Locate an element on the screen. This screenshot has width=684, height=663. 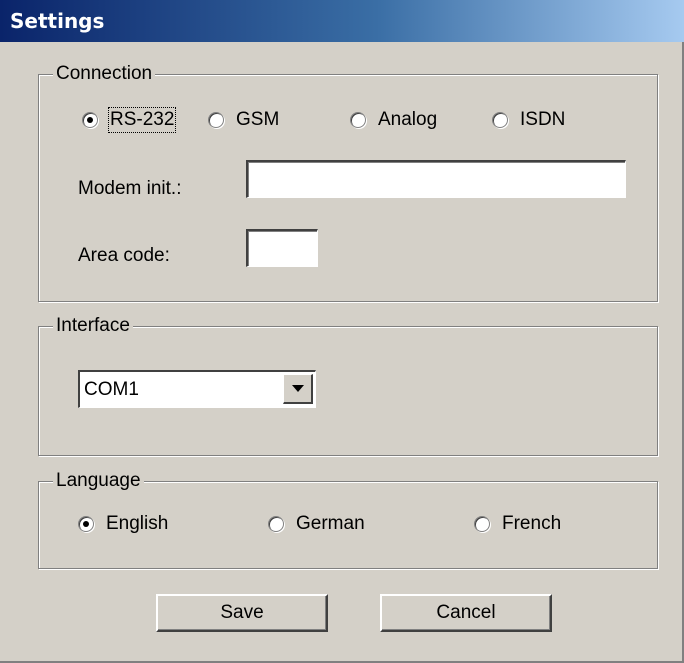
radio-analog-label: Analog is located at coordinates (408, 119).